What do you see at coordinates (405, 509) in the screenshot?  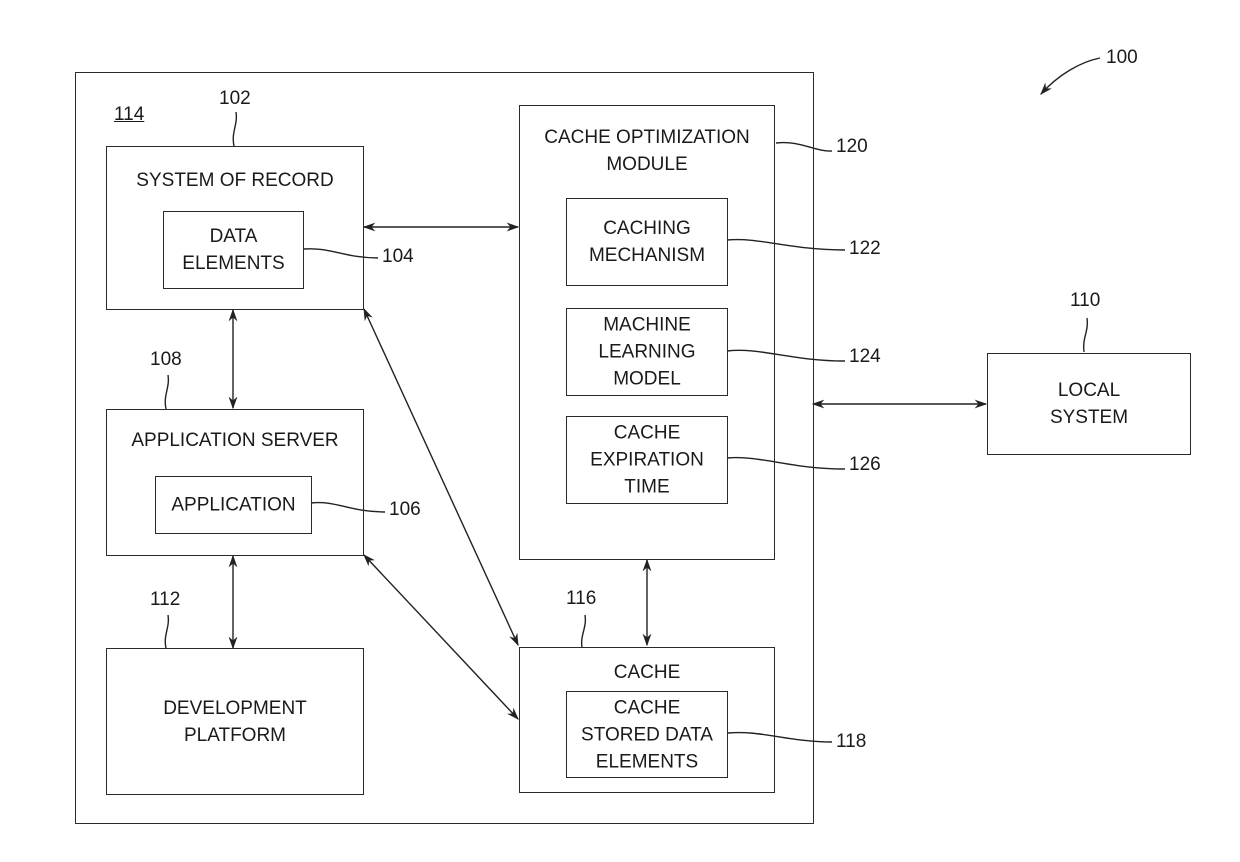 I see `ref-106: 106` at bounding box center [405, 509].